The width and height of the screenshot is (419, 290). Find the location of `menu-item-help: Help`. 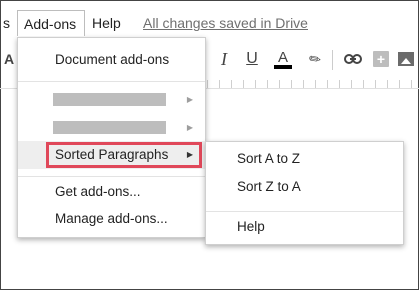

menu-item-help: Help is located at coordinates (106, 23).